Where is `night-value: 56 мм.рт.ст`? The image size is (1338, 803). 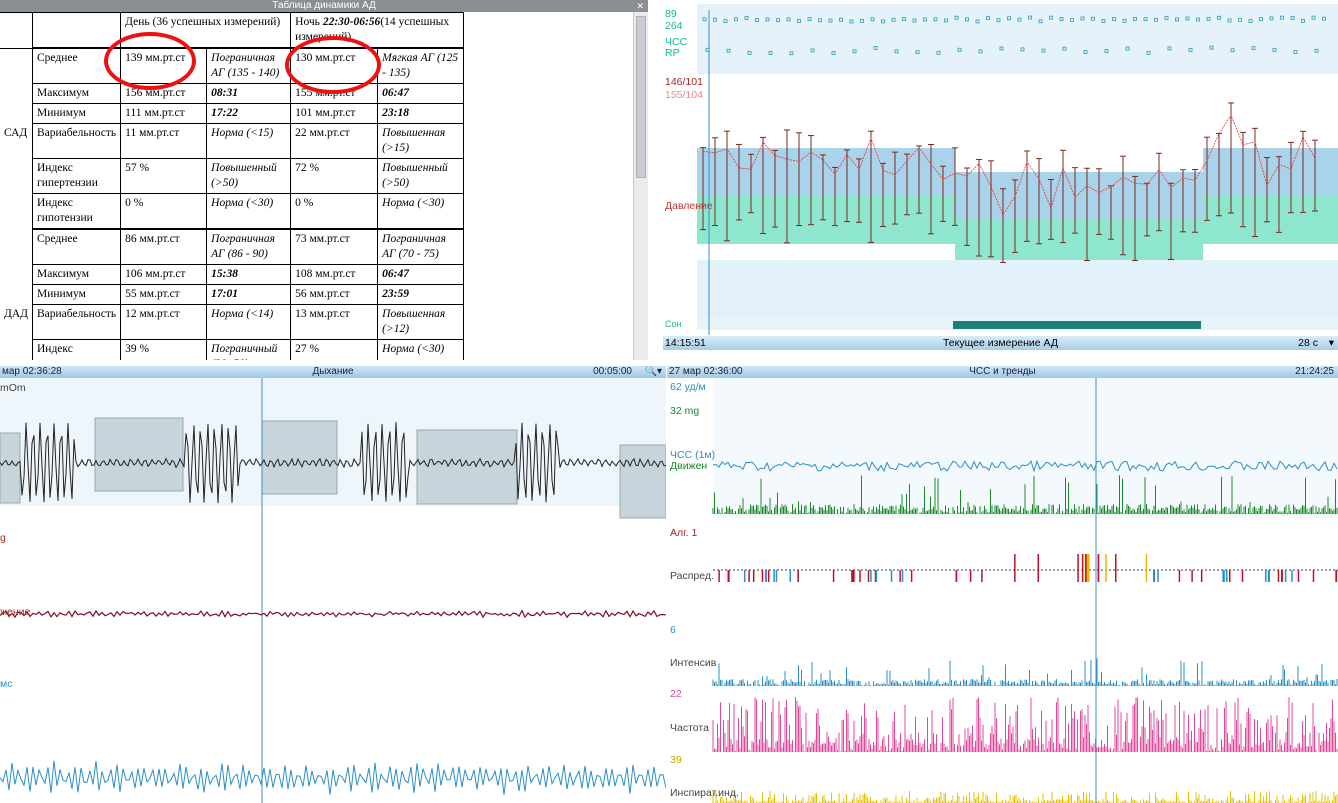
night-value: 56 мм.рт.ст is located at coordinates (334, 294).